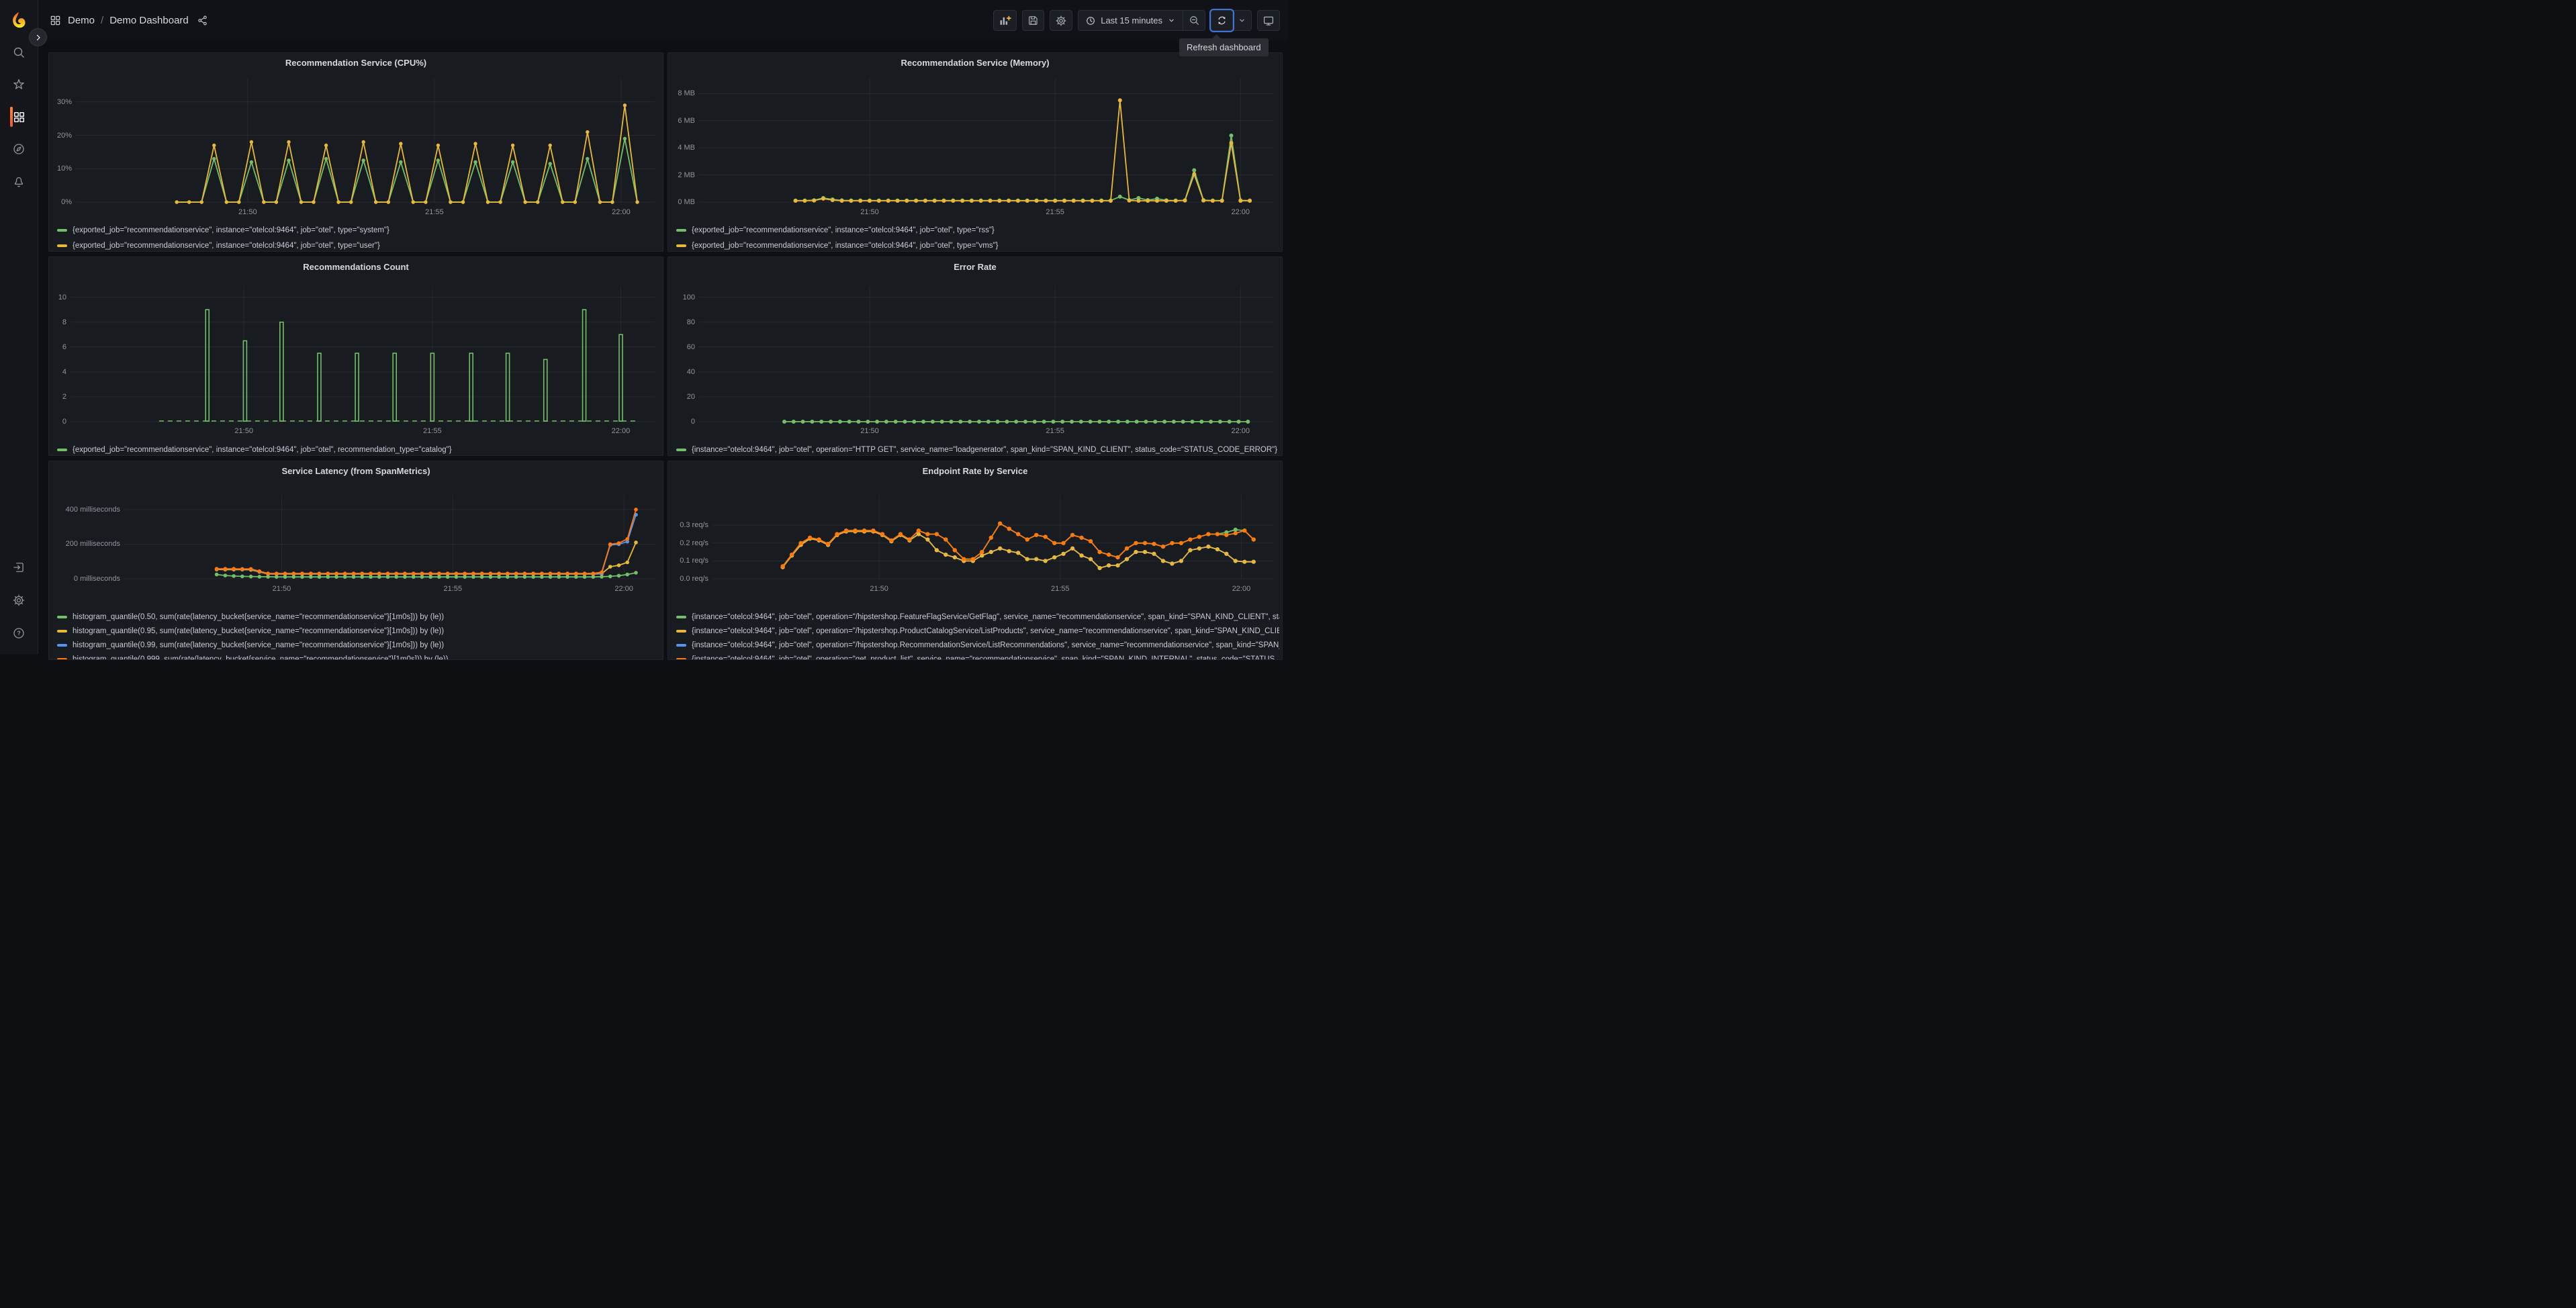 Image resolution: width=2576 pixels, height=1308 pixels. Describe the element at coordinates (149, 21) in the screenshot. I see `breadcrumb-dashboard-title: Demo Dashboard` at that location.